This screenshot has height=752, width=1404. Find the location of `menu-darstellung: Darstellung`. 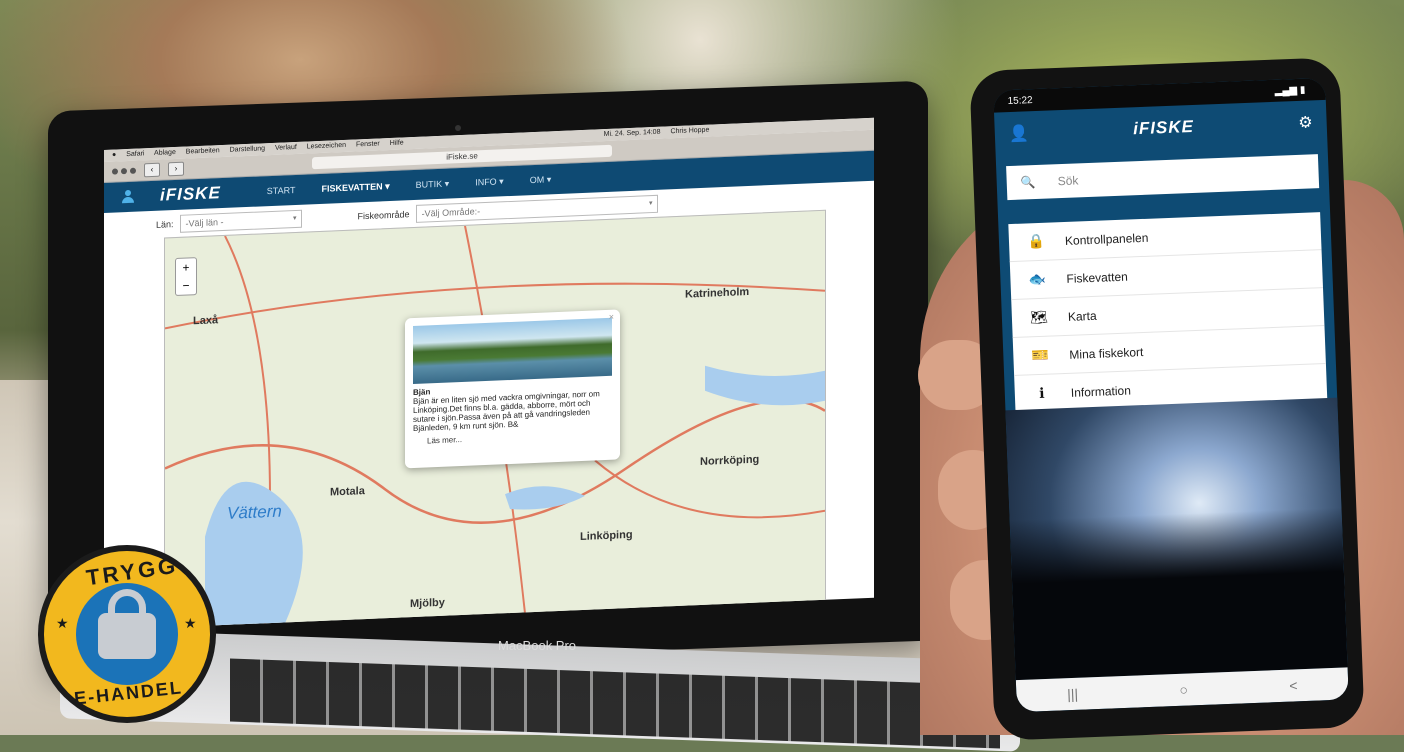

menu-darstellung: Darstellung is located at coordinates (247, 149).